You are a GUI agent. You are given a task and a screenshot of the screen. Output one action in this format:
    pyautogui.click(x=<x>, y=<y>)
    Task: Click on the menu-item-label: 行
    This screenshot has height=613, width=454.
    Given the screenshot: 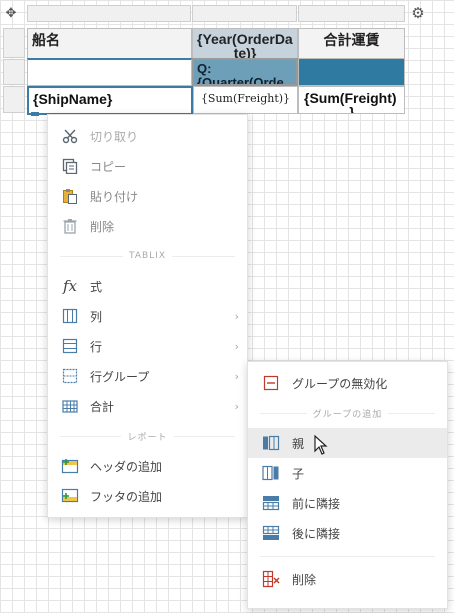 What is the action you would take?
    pyautogui.click(x=96, y=346)
    